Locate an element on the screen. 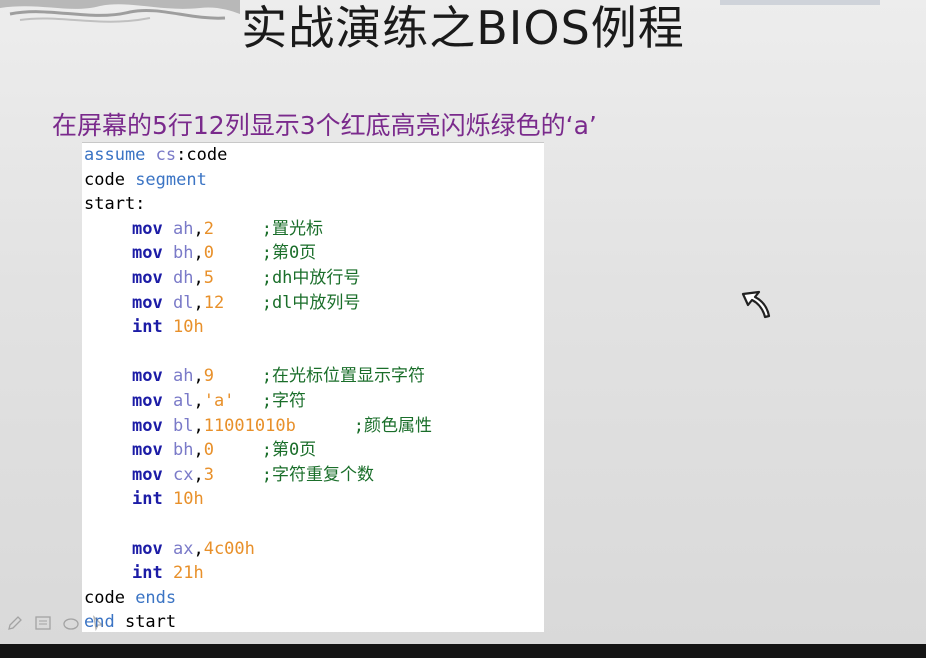 This screenshot has width=926, height=658. code-value: 21h is located at coordinates (188, 573).